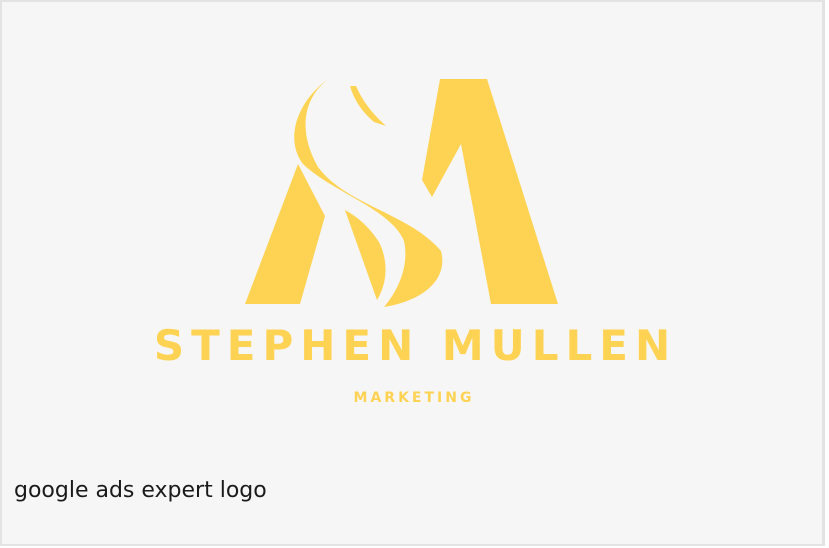 This screenshot has width=829, height=548. Describe the element at coordinates (285, 234) in the screenshot. I see `monogram-left-leg` at that location.